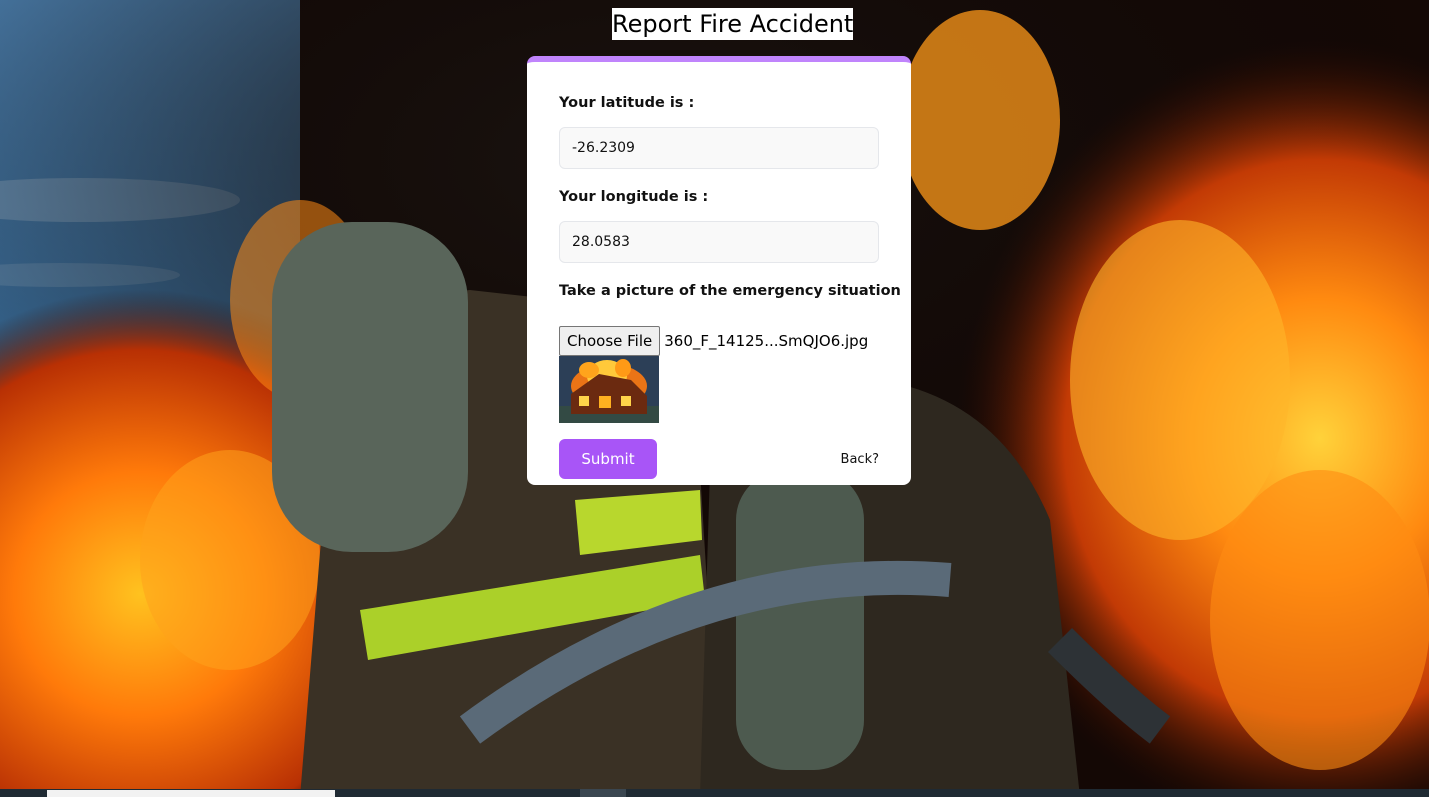  What do you see at coordinates (719, 242) in the screenshot?
I see `longitude-input` at bounding box center [719, 242].